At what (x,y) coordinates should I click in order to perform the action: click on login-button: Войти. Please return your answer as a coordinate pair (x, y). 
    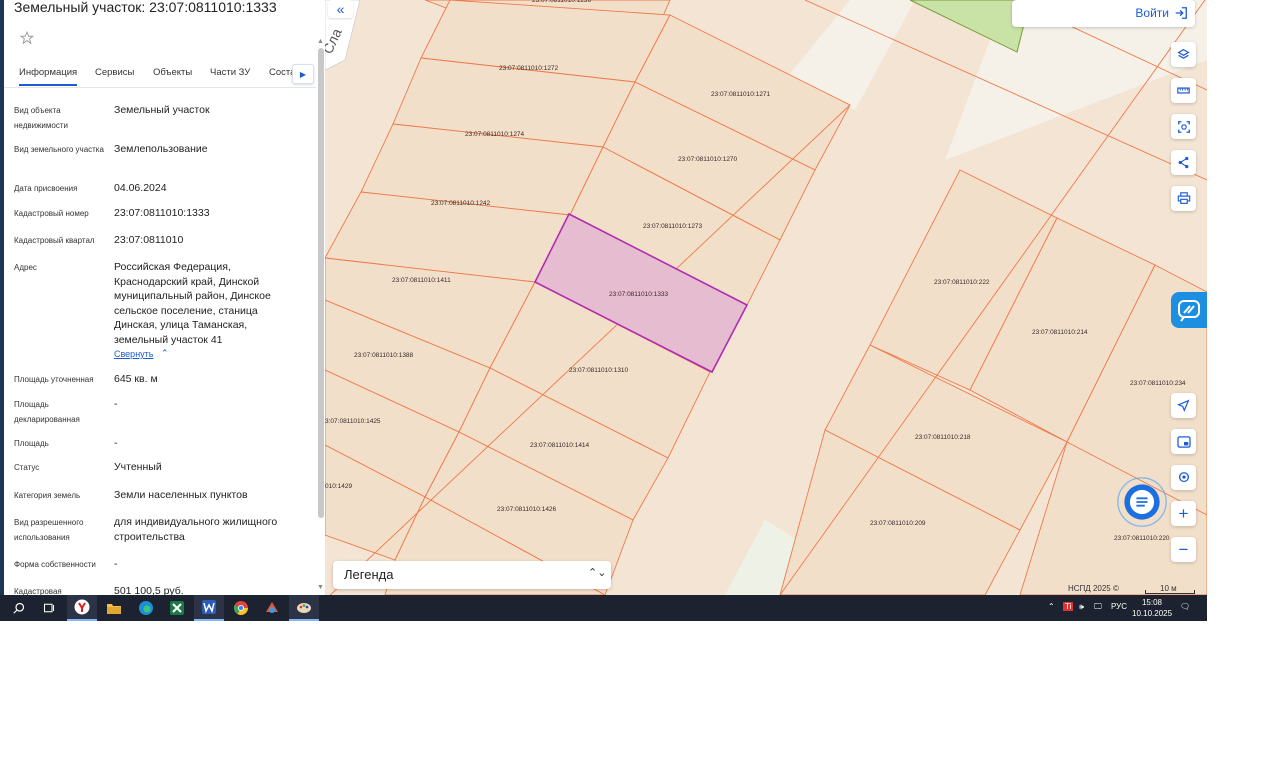
    Looking at the image, I should click on (1103, 13).